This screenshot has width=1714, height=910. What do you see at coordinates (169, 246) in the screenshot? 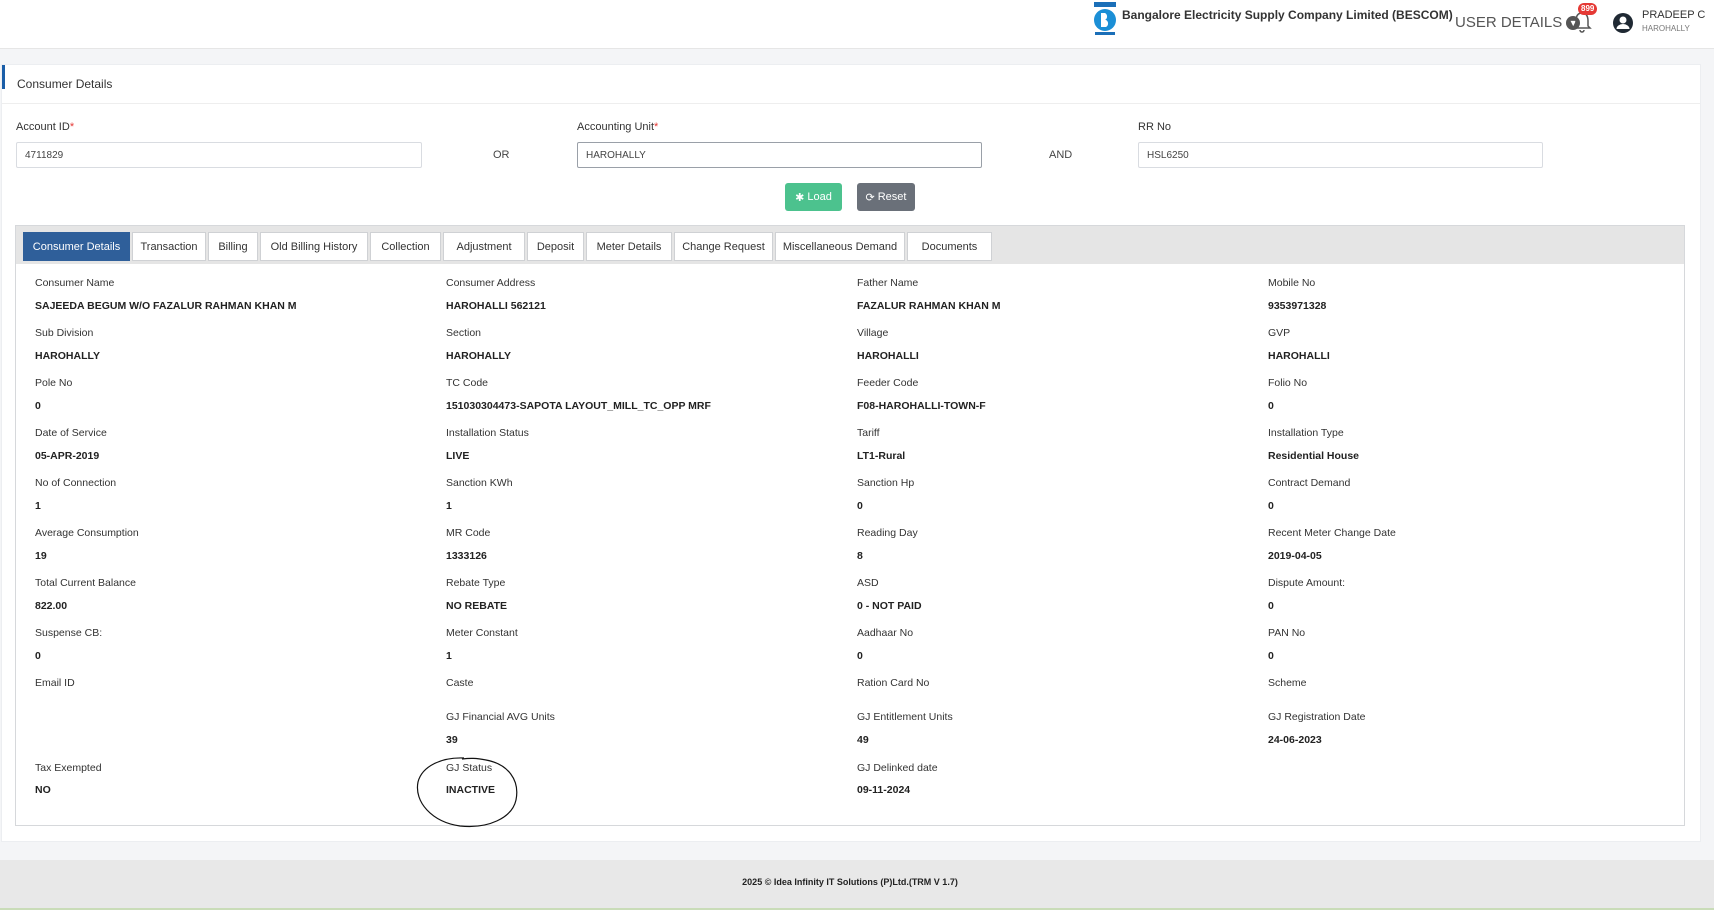
I see `tab-transaction: Transaction` at bounding box center [169, 246].